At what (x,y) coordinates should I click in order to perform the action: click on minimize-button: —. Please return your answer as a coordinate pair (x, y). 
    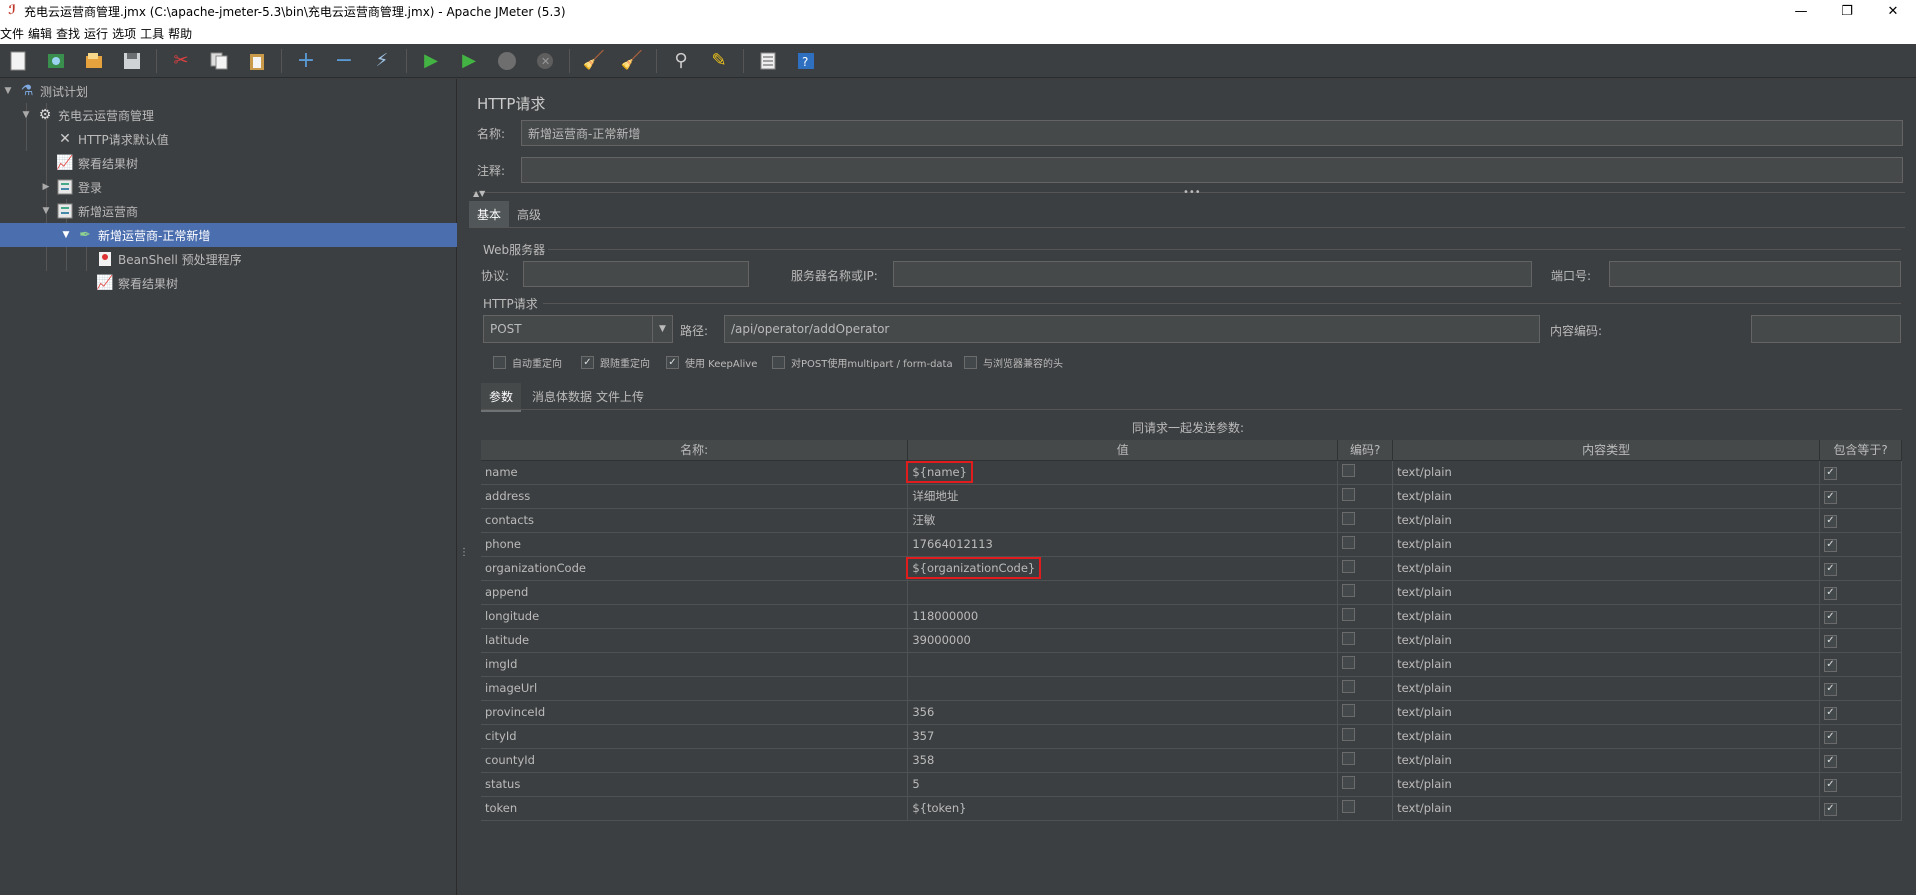
    Looking at the image, I should click on (1801, 11).